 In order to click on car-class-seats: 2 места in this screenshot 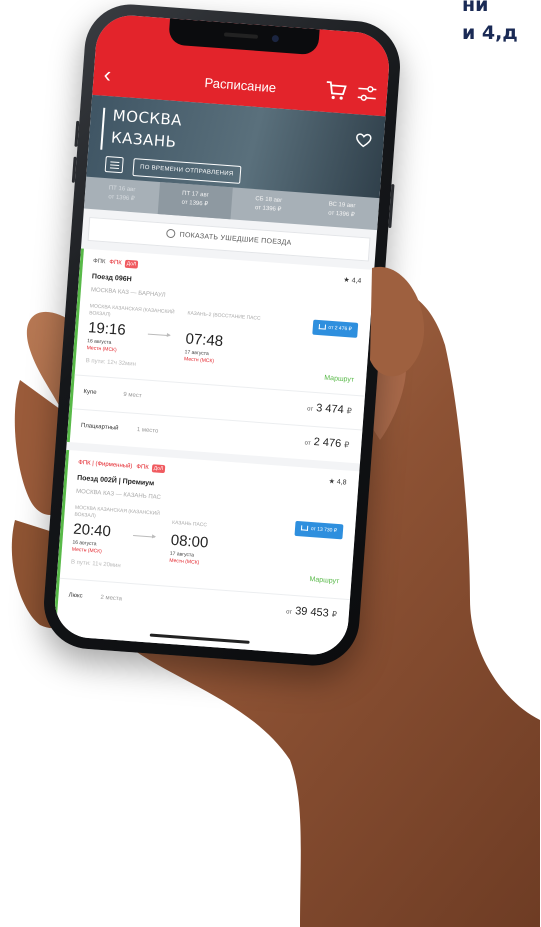, I will do `click(111, 598)`.